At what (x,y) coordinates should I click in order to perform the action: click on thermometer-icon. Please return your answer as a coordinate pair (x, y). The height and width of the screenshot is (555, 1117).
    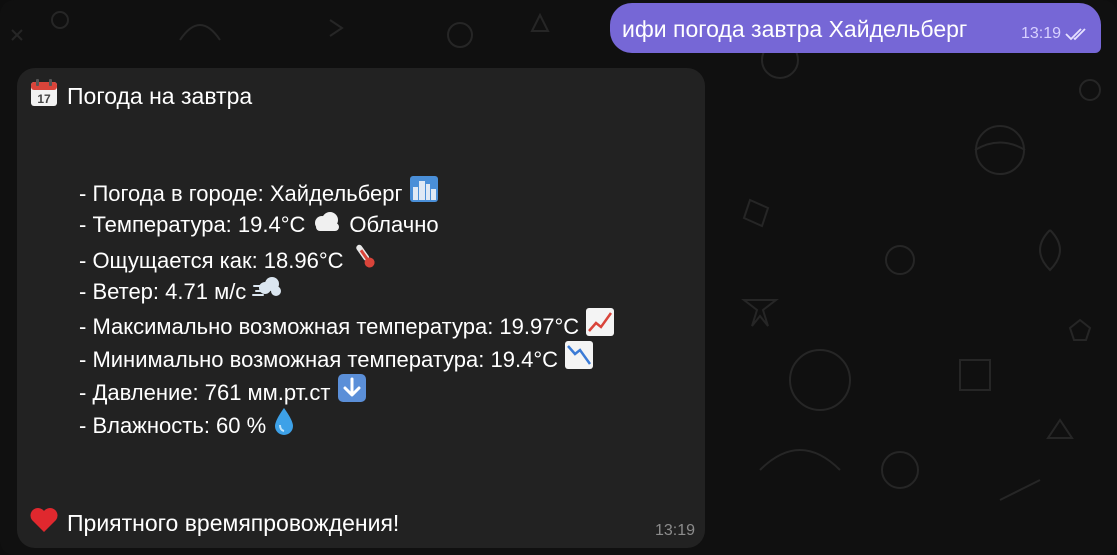
    Looking at the image, I should click on (365, 260).